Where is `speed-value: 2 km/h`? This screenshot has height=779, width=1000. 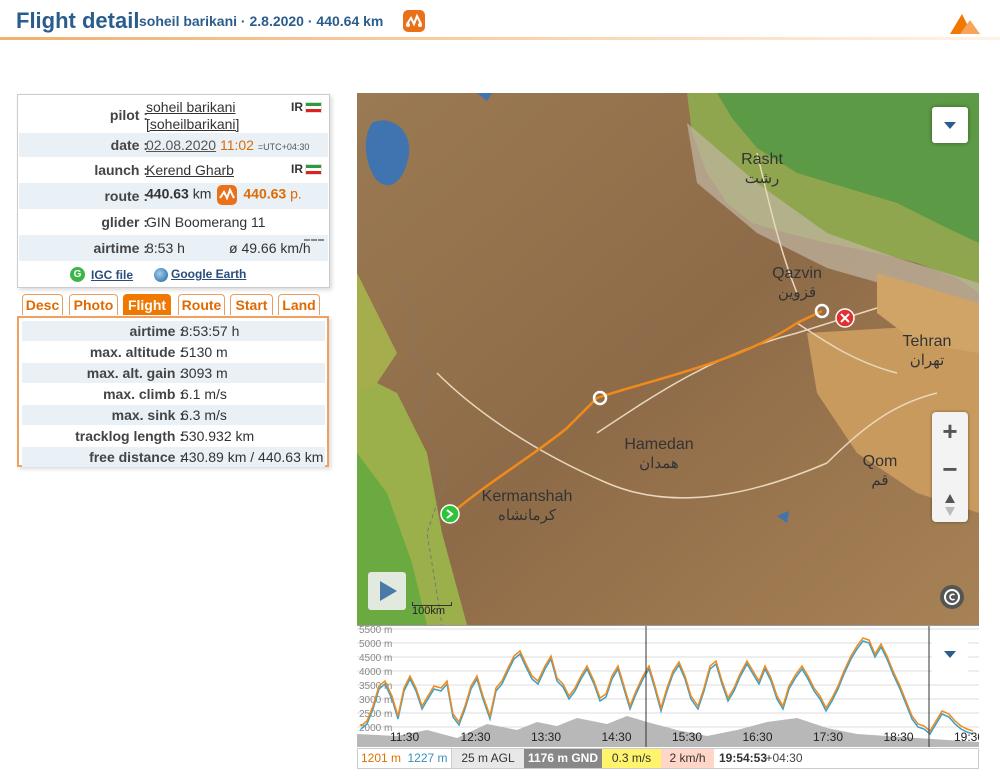 speed-value: 2 km/h is located at coordinates (687, 758).